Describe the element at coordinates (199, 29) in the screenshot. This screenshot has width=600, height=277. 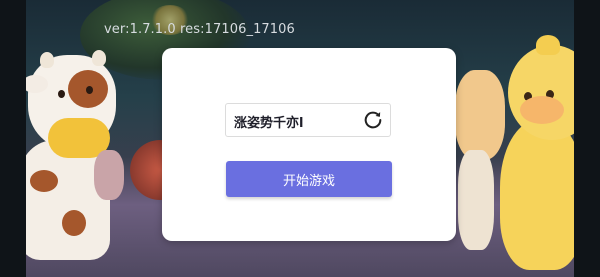
I see `version-label: ver:1.7.1.0 res:17106_17106` at that location.